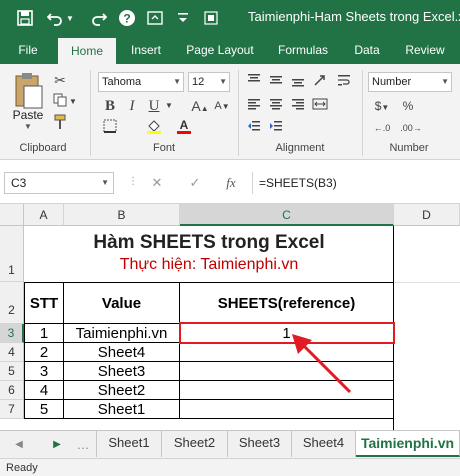  Describe the element at coordinates (60, 102) in the screenshot. I see `copy-icon` at that location.